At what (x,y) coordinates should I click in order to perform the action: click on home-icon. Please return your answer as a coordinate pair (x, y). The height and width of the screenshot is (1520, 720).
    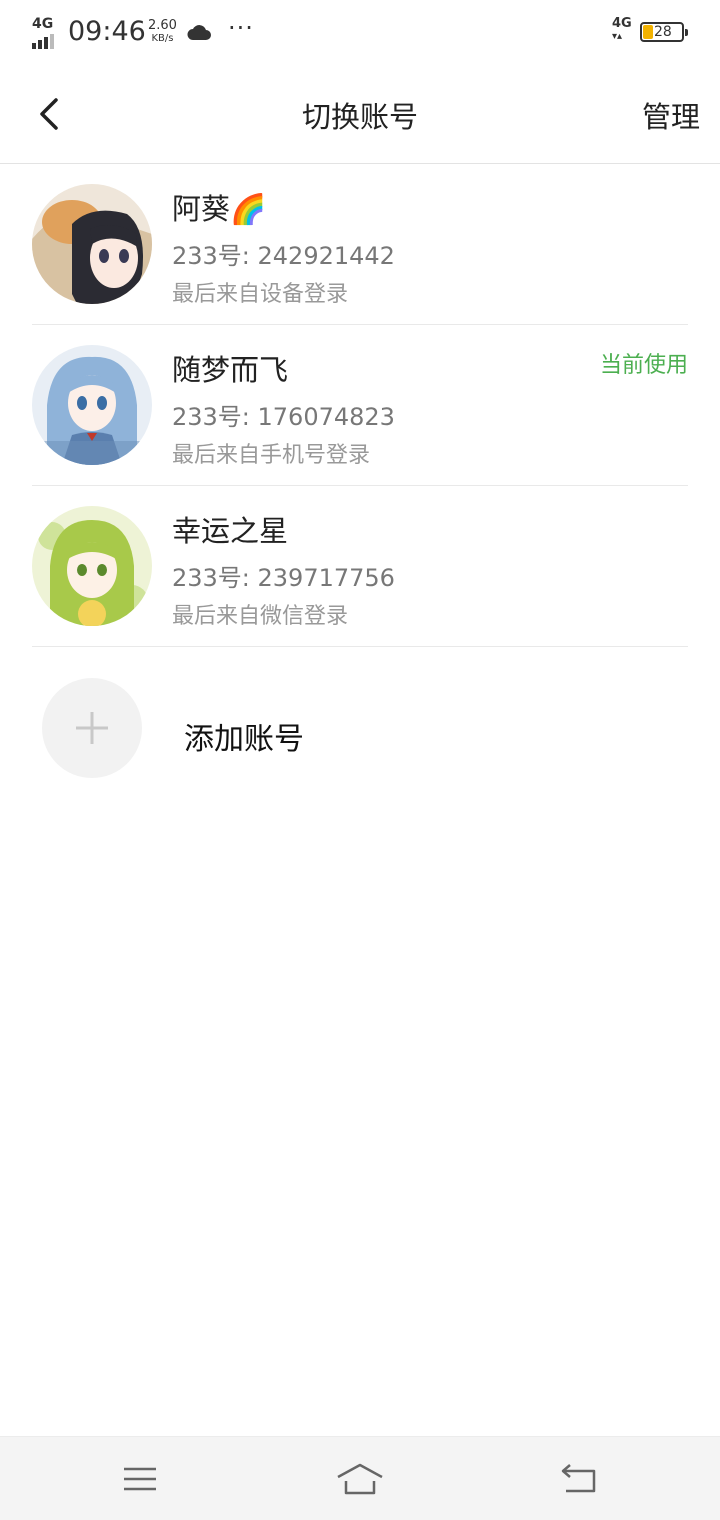
    Looking at the image, I should click on (360, 1479).